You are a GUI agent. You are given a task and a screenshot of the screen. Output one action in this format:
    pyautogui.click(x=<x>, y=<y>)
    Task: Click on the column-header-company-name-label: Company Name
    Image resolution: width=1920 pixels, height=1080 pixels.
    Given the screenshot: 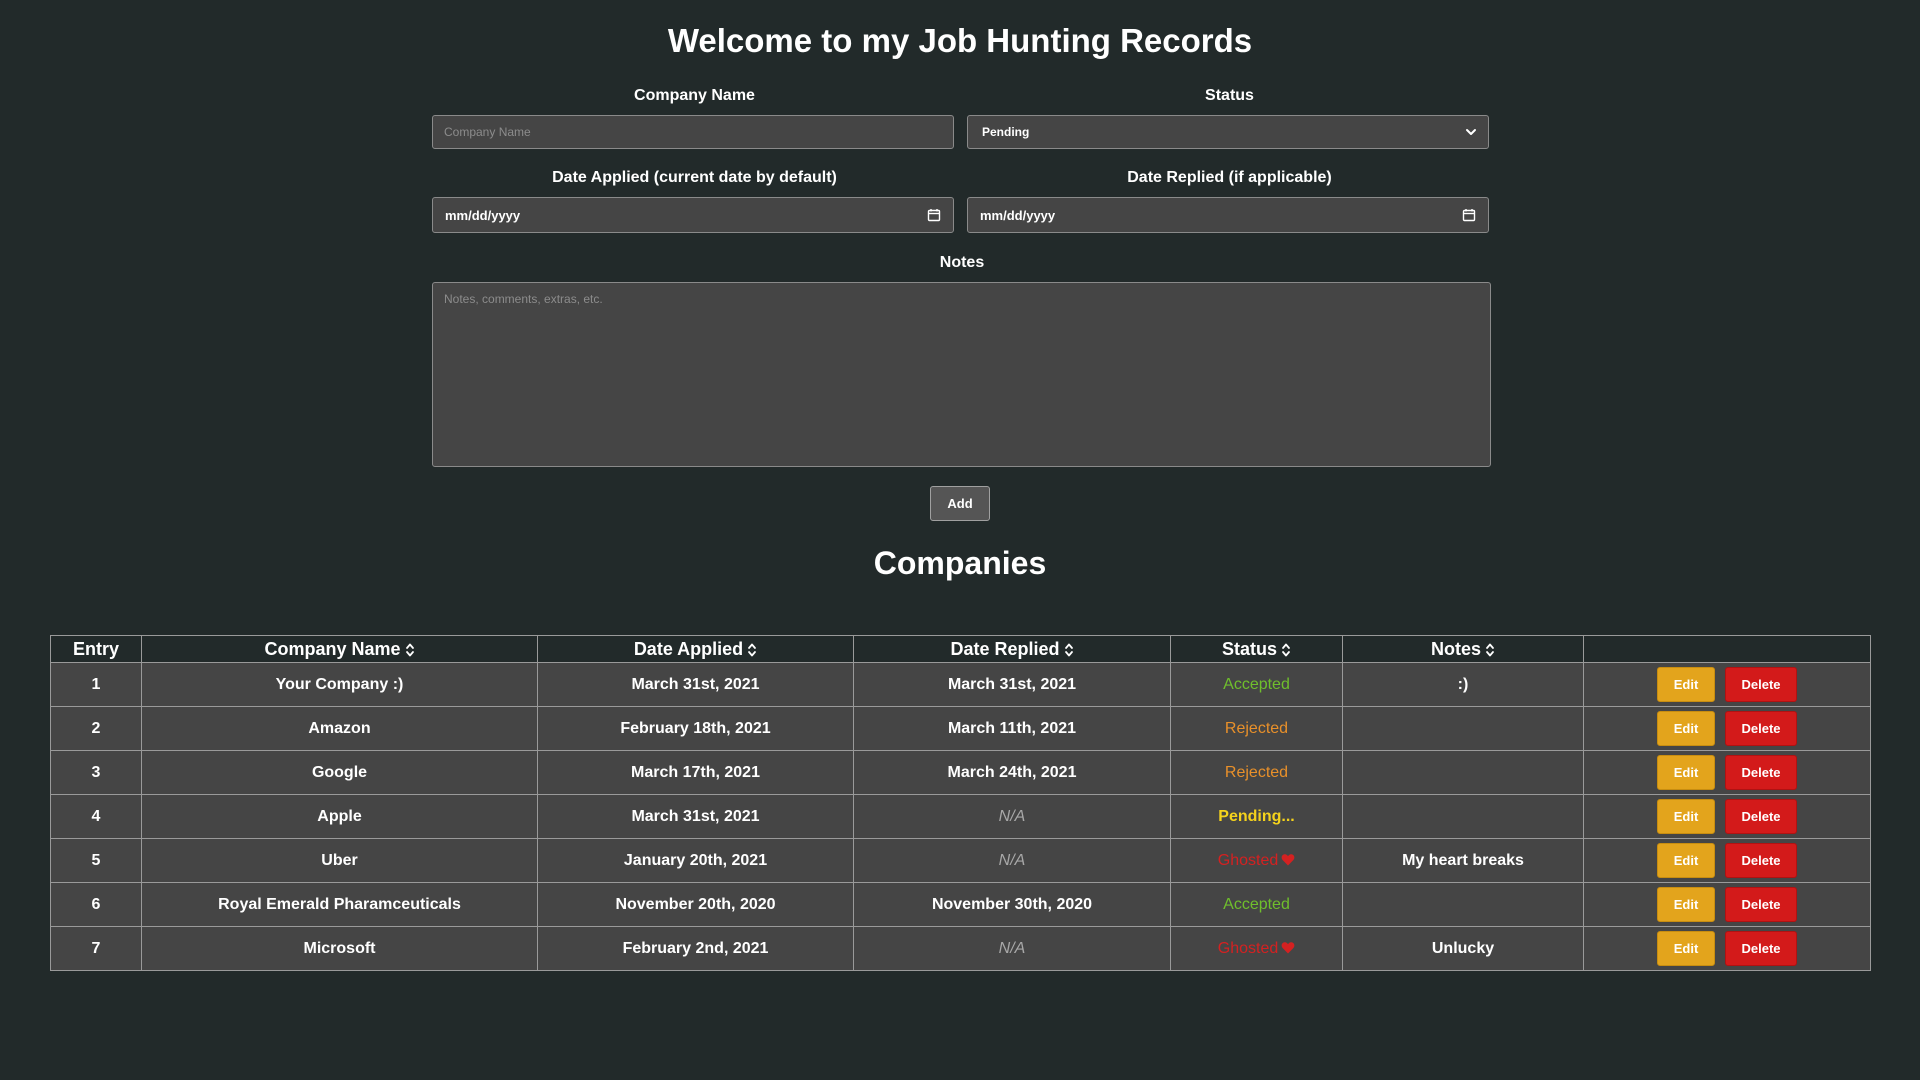 What is the action you would take?
    pyautogui.click(x=332, y=648)
    